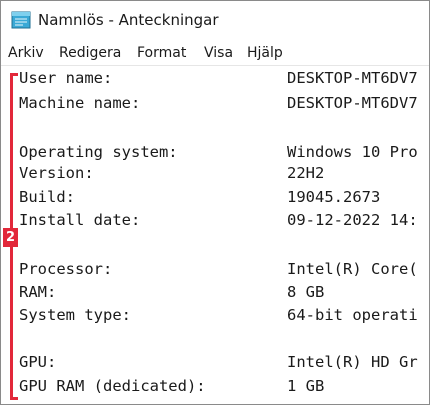  What do you see at coordinates (161, 53) in the screenshot?
I see `menu-item-format: Format` at bounding box center [161, 53].